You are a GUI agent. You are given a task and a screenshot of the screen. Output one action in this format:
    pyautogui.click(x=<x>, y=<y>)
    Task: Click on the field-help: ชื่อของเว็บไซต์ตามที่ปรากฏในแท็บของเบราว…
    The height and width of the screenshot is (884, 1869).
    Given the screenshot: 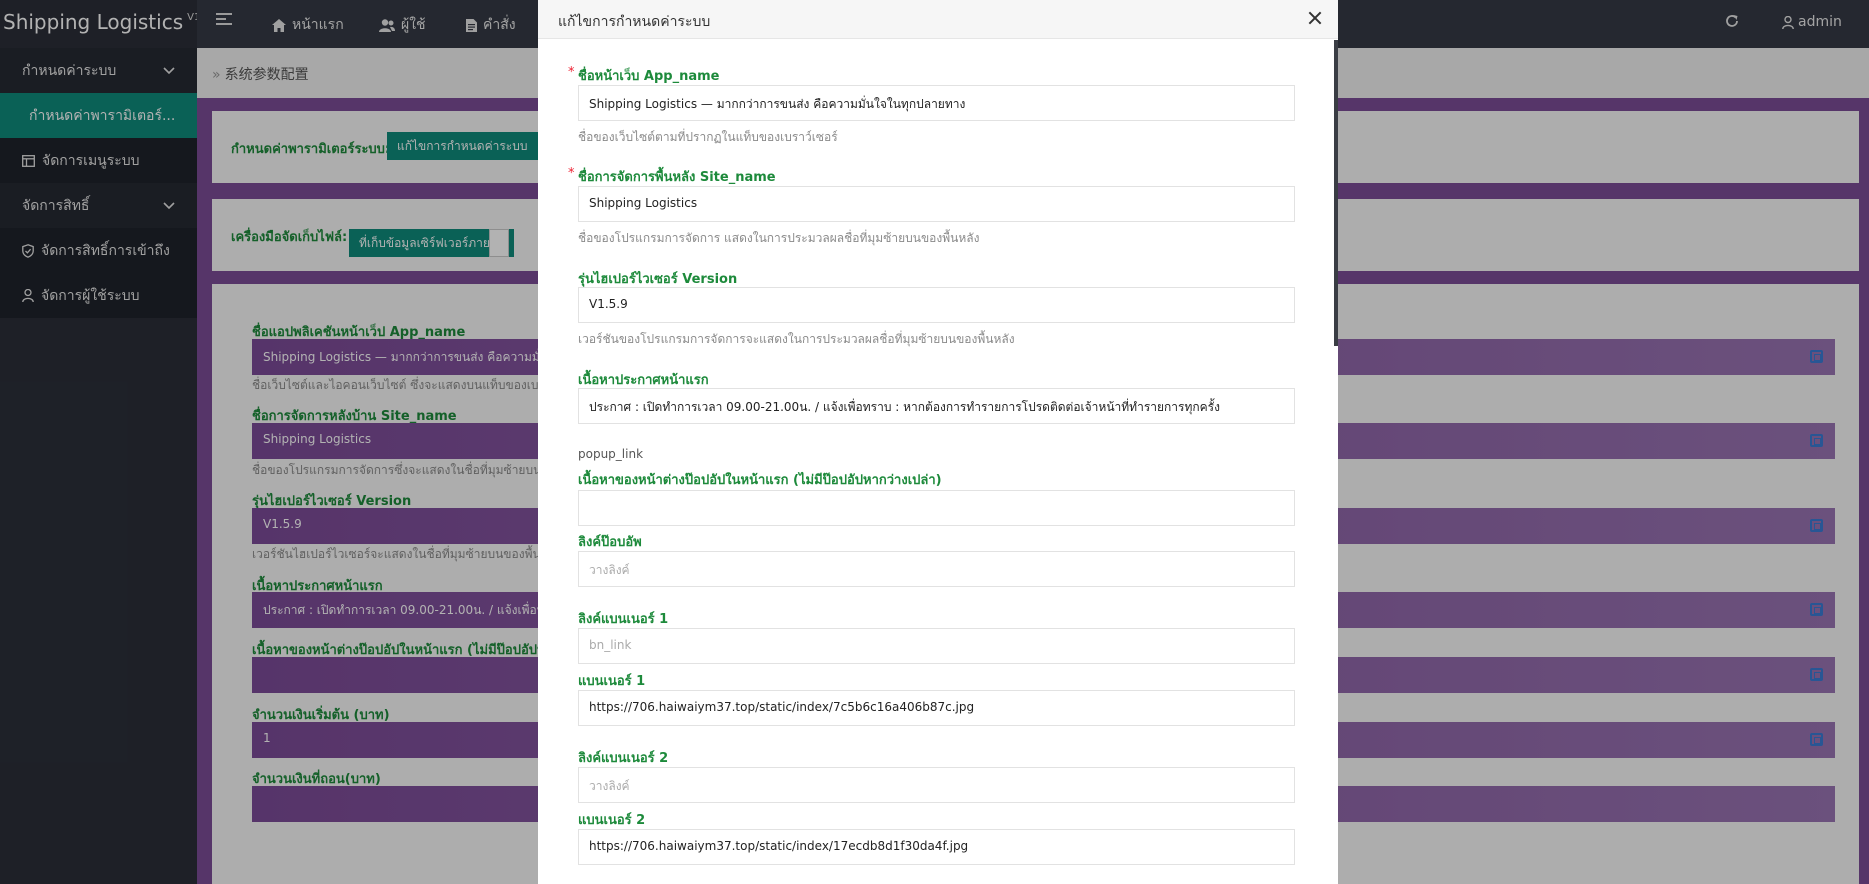 What is the action you would take?
    pyautogui.click(x=708, y=137)
    